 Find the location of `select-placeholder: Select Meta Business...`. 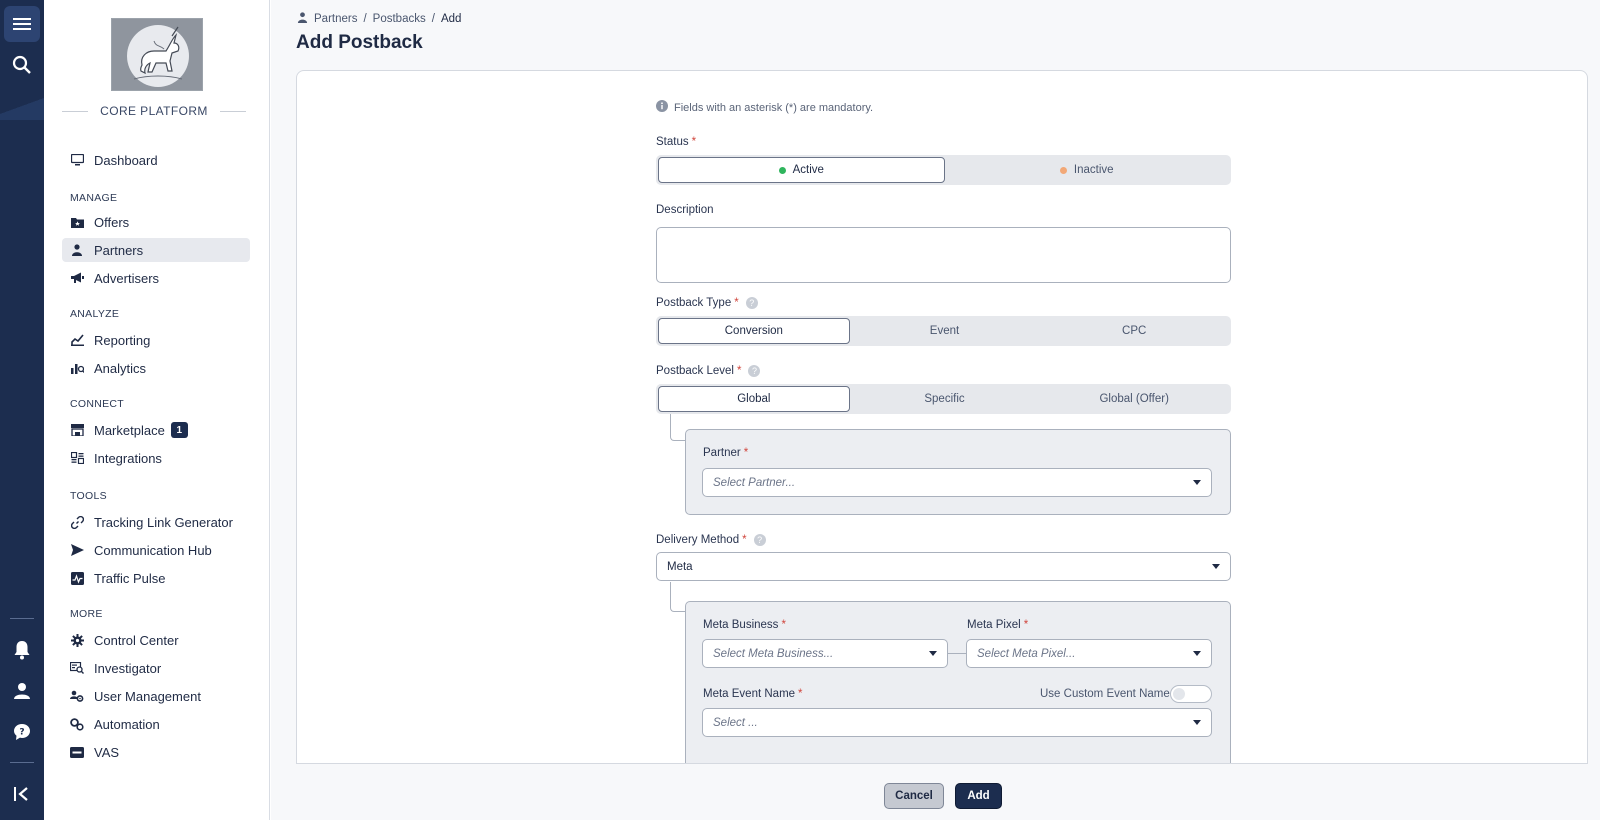

select-placeholder: Select Meta Business... is located at coordinates (773, 653).